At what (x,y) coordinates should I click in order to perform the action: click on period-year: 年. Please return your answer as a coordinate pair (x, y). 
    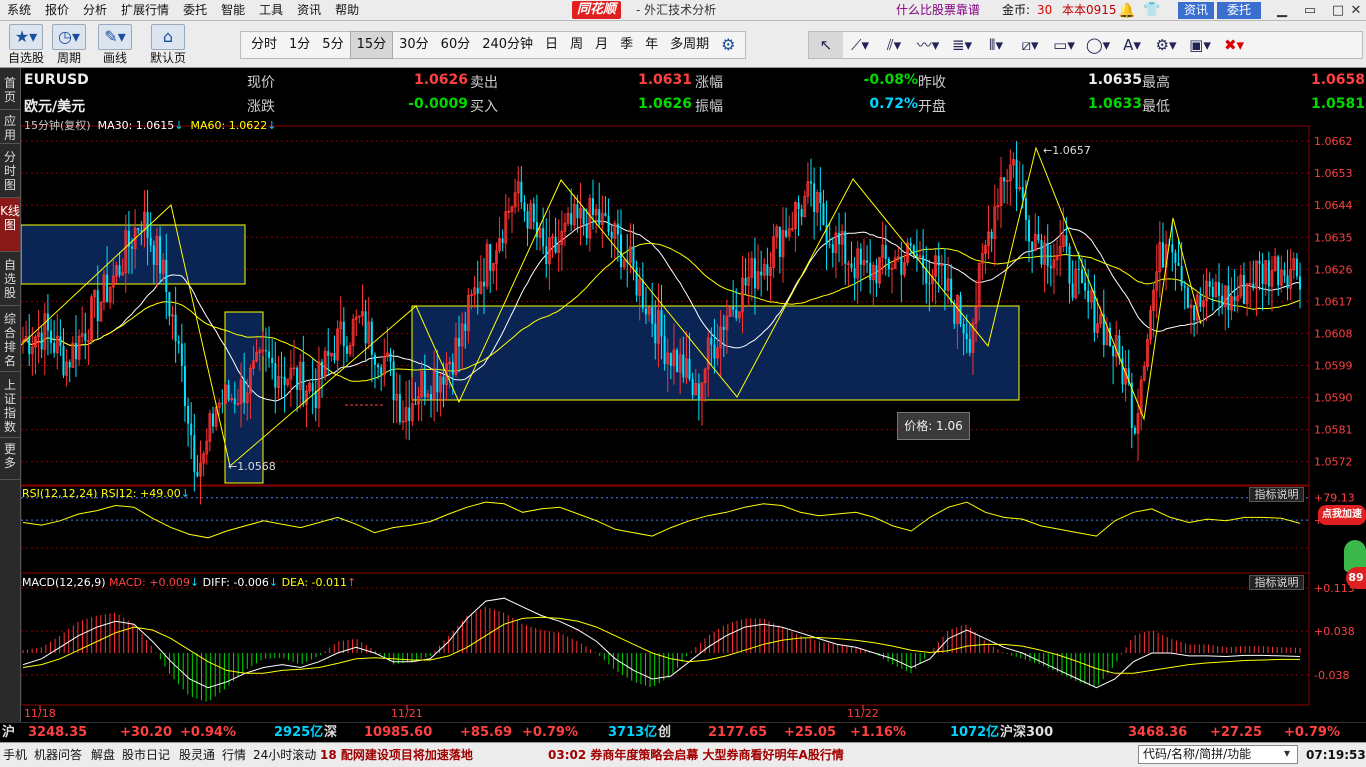
    Looking at the image, I should click on (651, 45).